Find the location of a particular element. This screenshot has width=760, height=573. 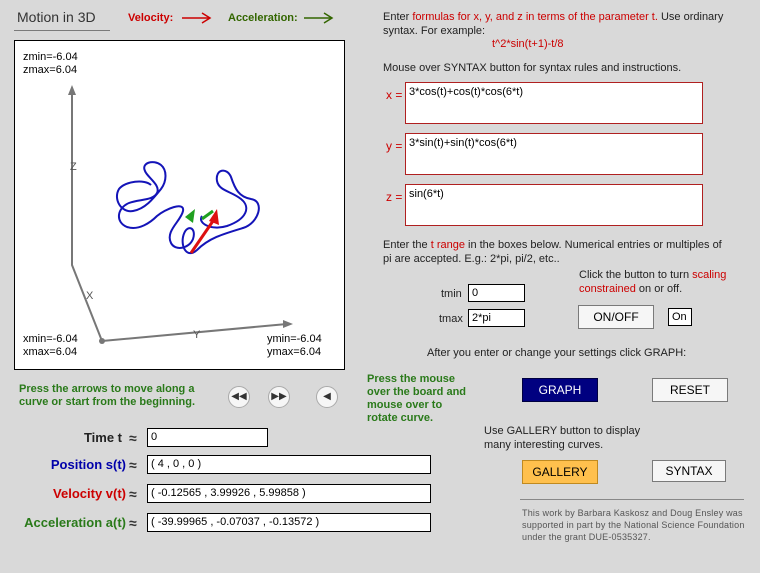

position-value-field: ( 4 , 0 , 0 ) is located at coordinates (289, 464).